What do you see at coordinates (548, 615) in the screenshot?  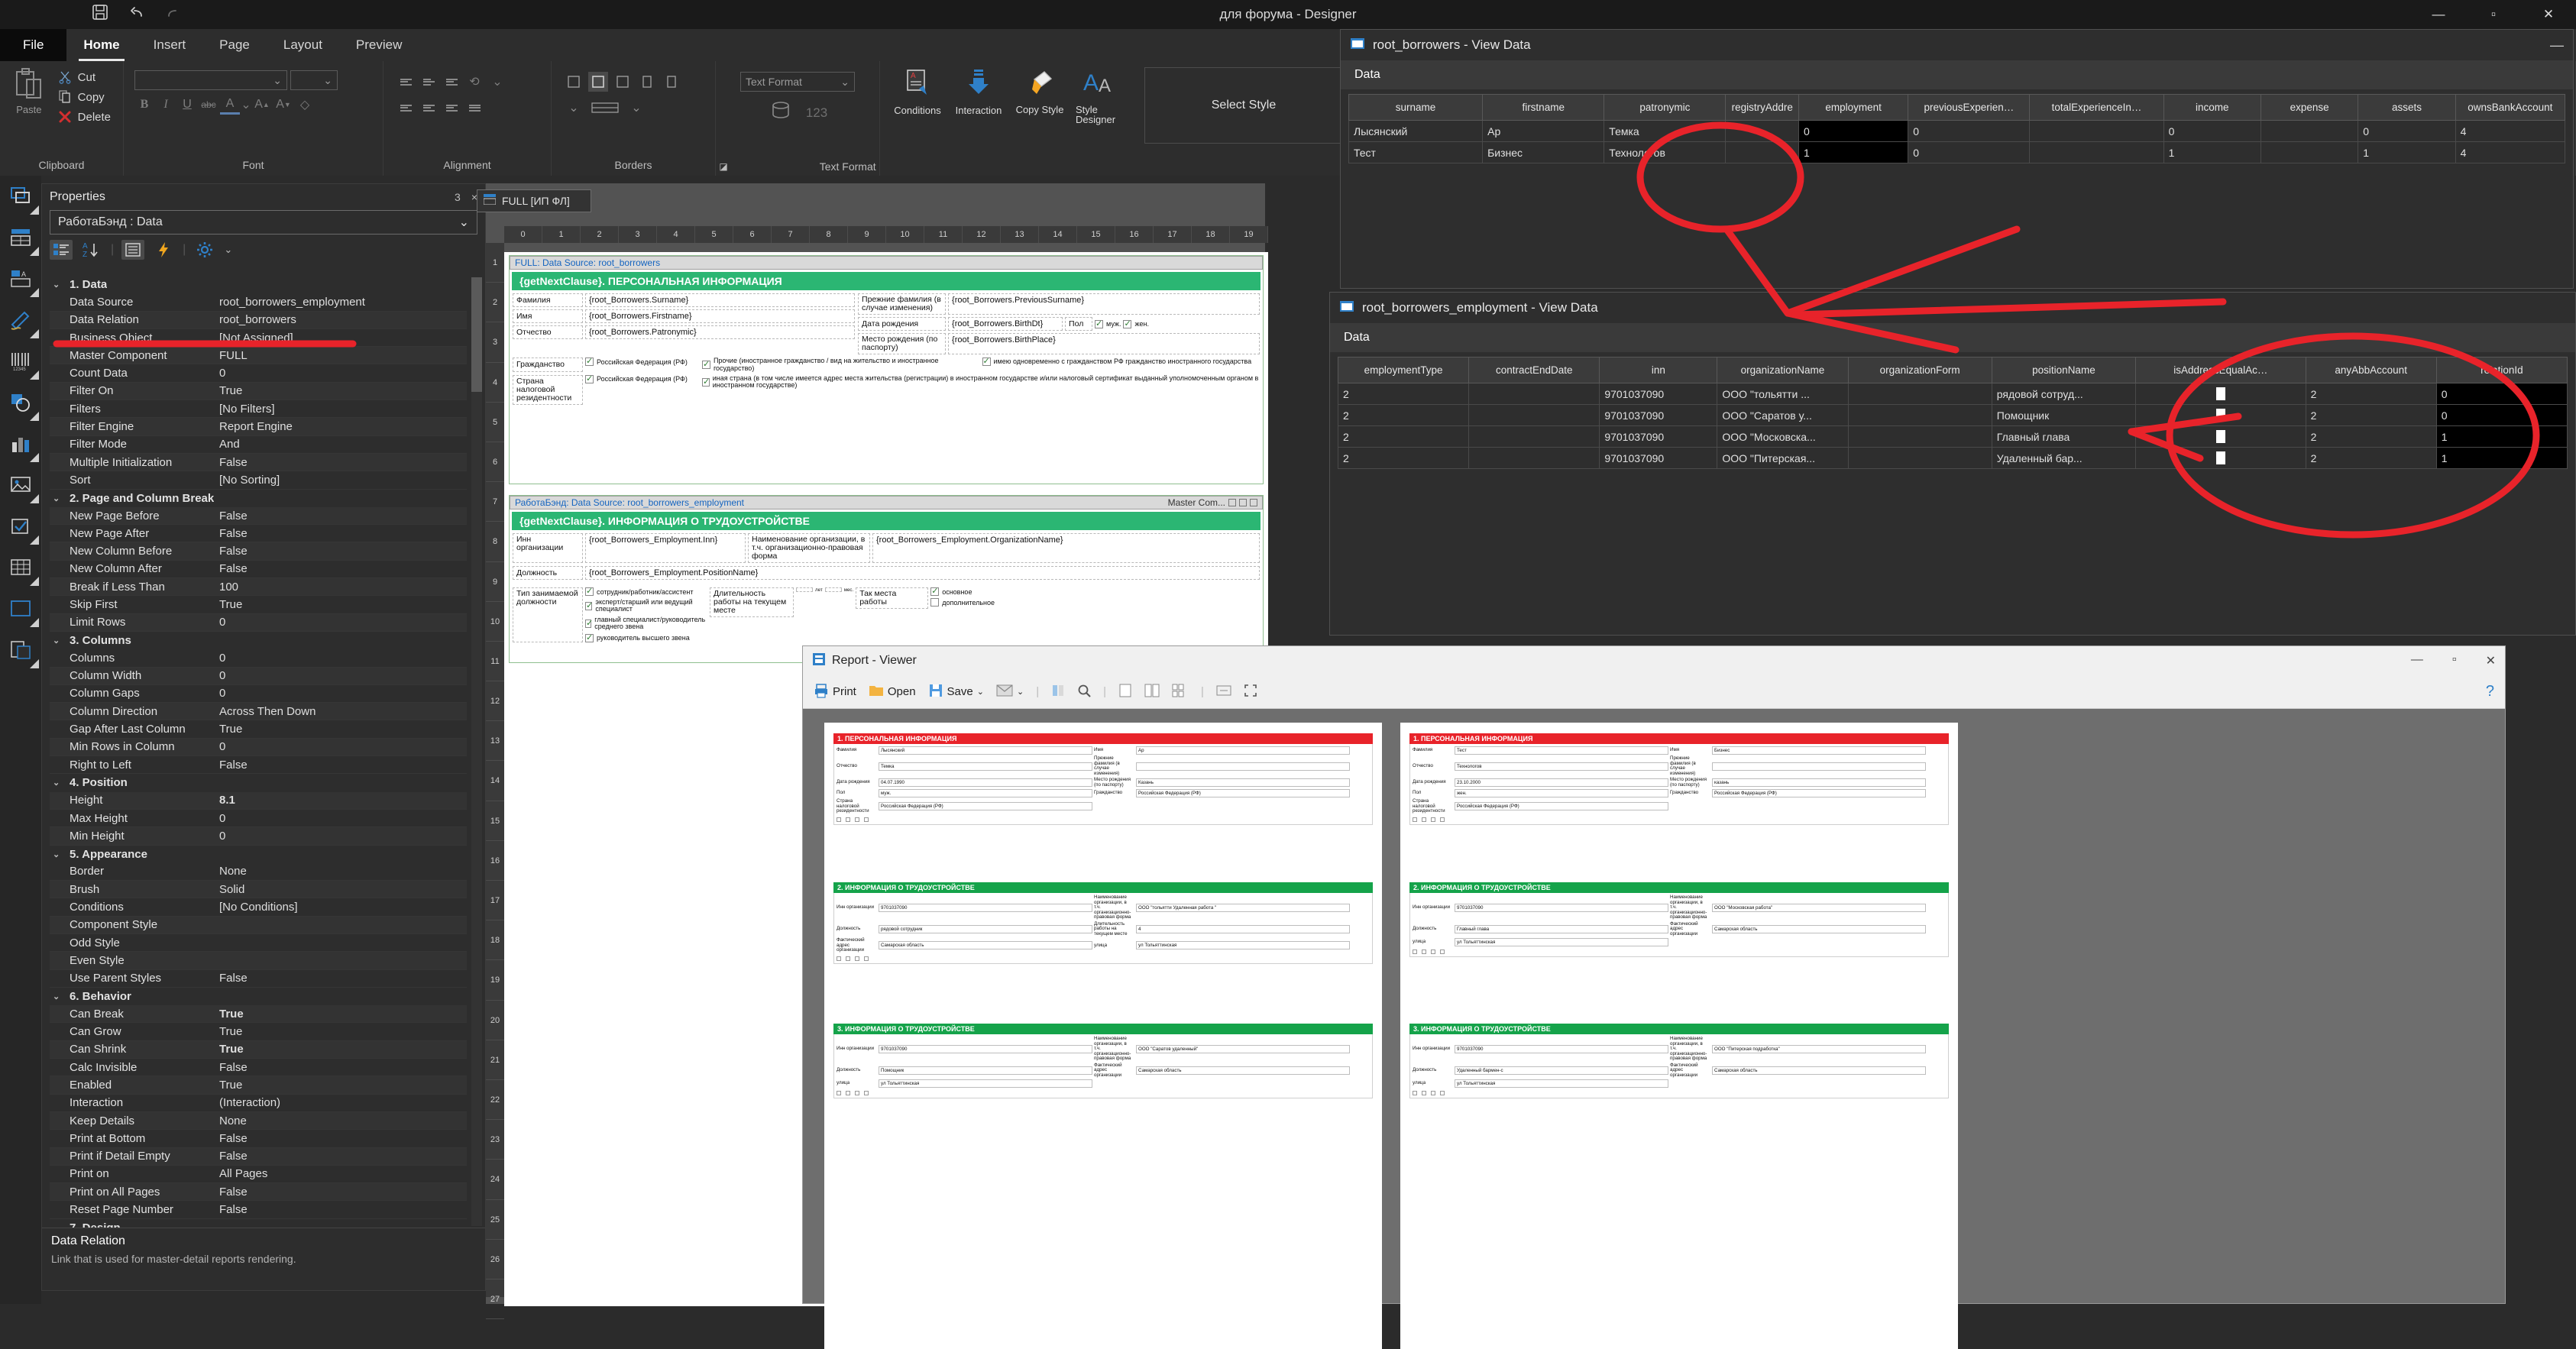 I see `label-emp-type: Тип занимаемой должности` at bounding box center [548, 615].